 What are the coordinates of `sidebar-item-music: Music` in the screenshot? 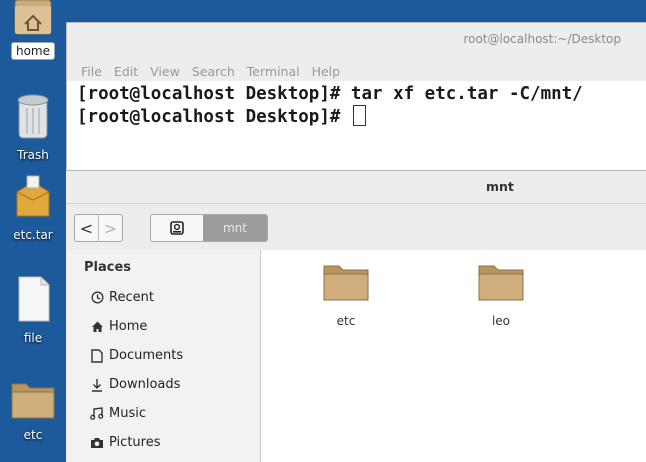 It's located at (118, 413).